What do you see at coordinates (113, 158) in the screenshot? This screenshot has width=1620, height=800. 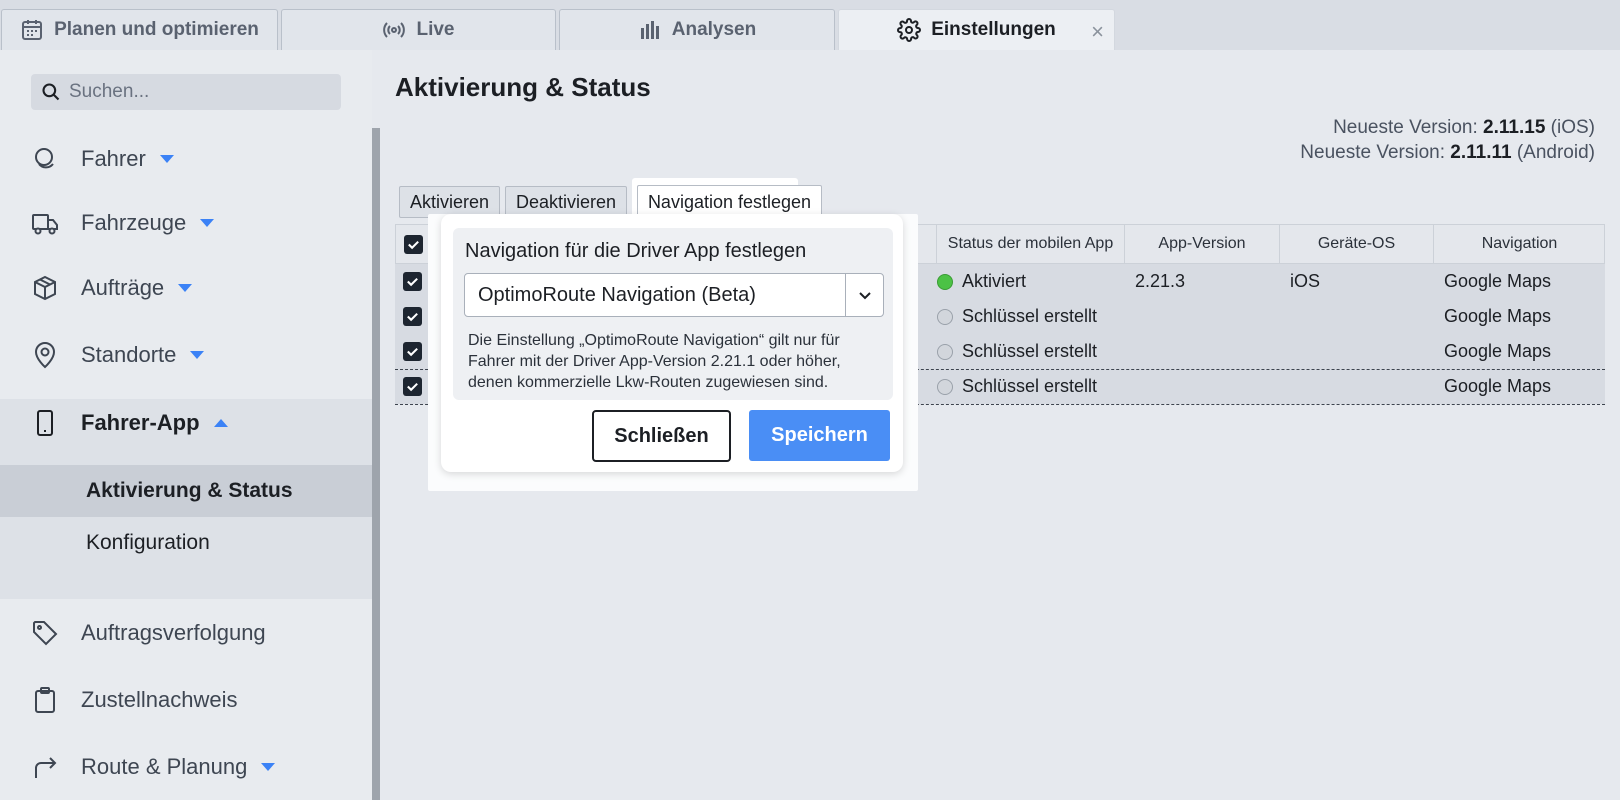 I see `sidebar-item-label: Fahrer` at bounding box center [113, 158].